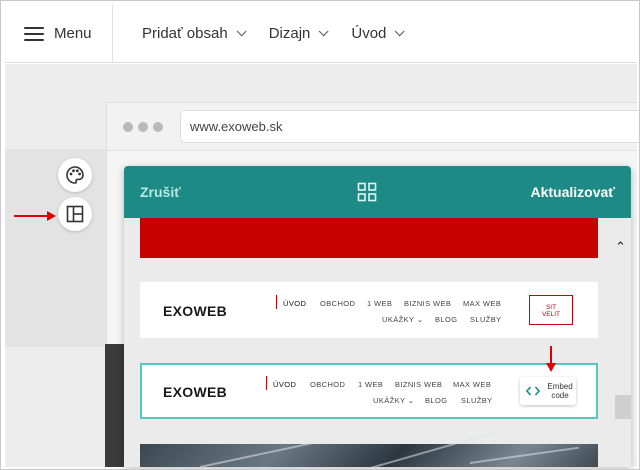 This screenshot has height=470, width=640. What do you see at coordinates (572, 192) in the screenshot?
I see `update-button: Aktualizovať` at bounding box center [572, 192].